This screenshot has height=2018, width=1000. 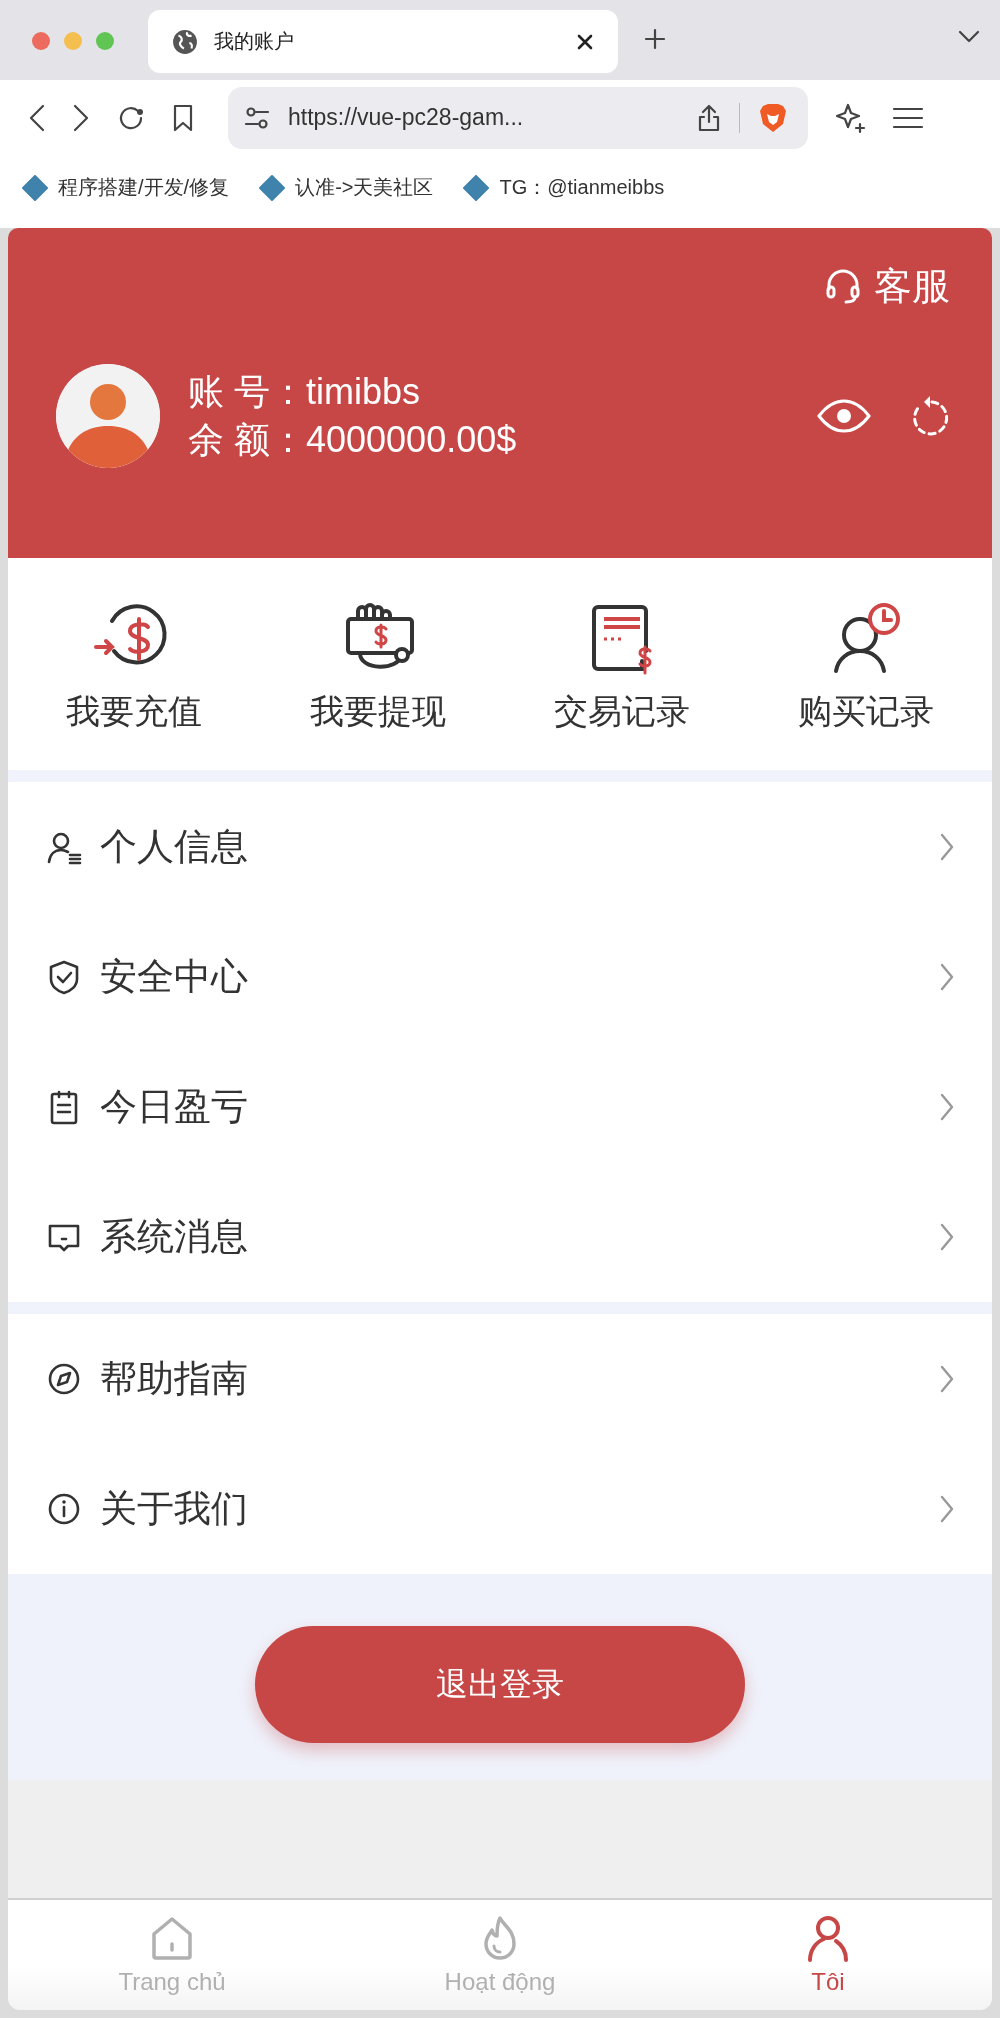 I want to click on menu-item: 系统消息, so click(x=500, y=1237).